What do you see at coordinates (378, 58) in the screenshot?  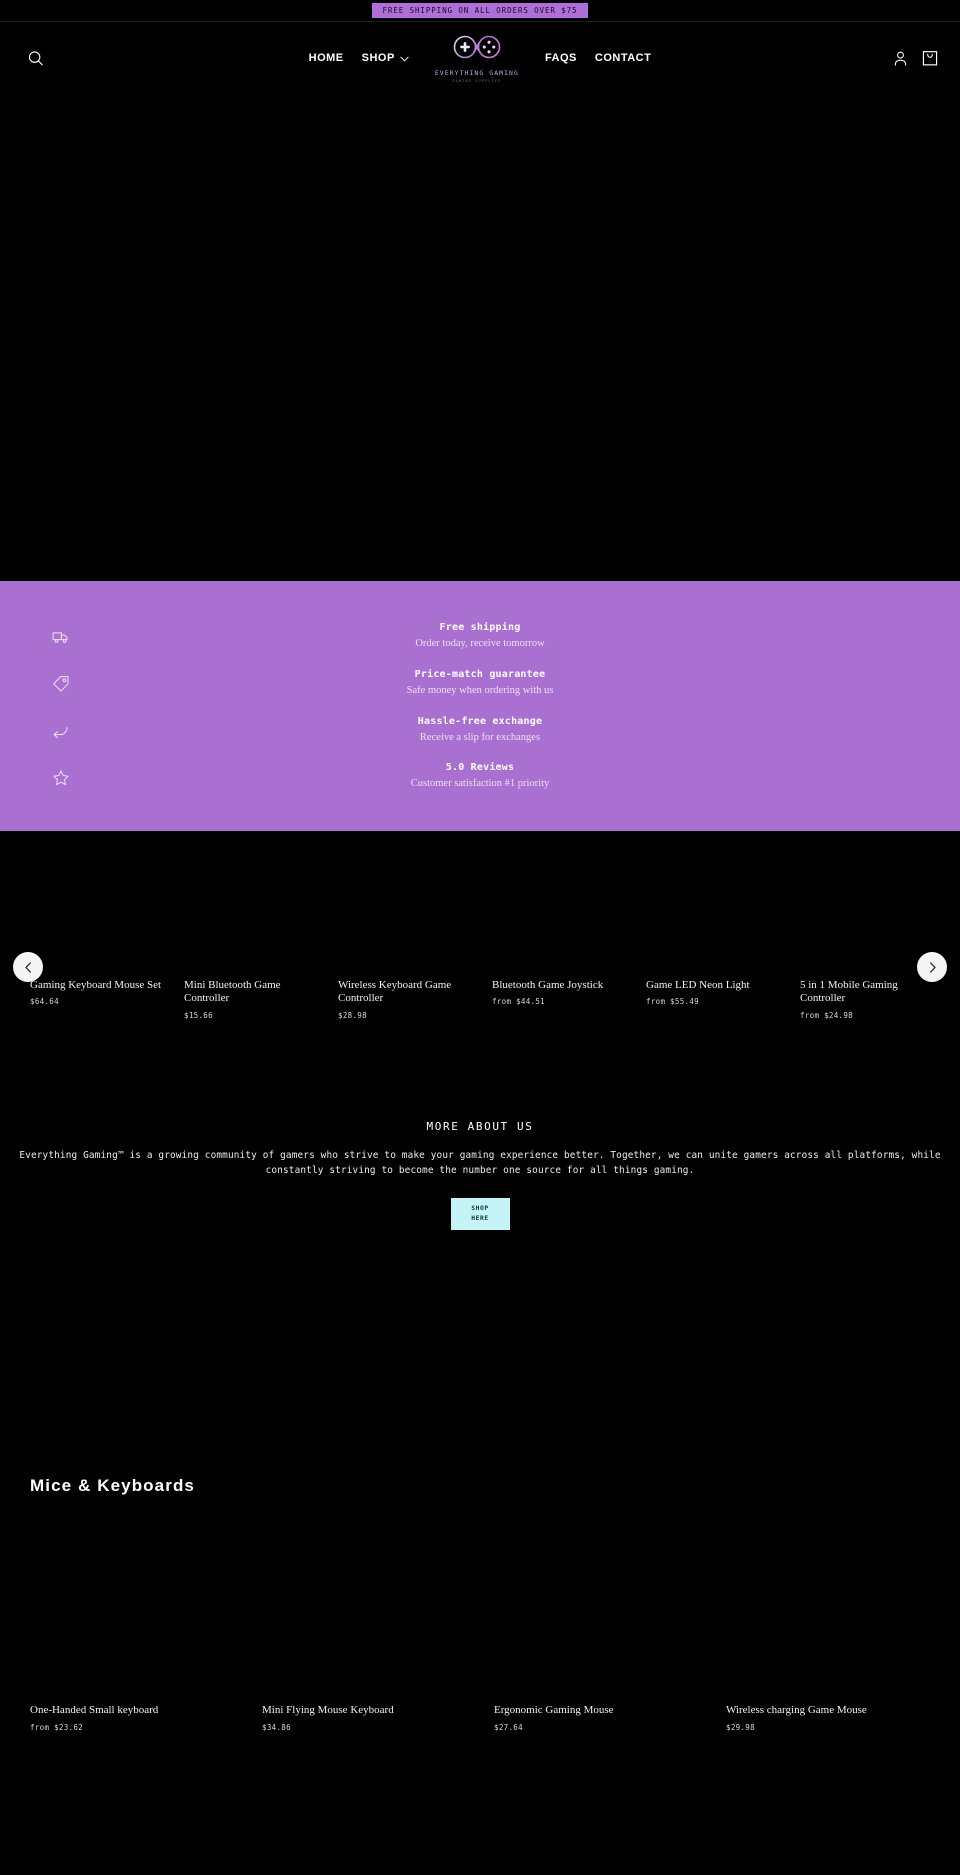 I see `nav-item-shop-label: SHOP` at bounding box center [378, 58].